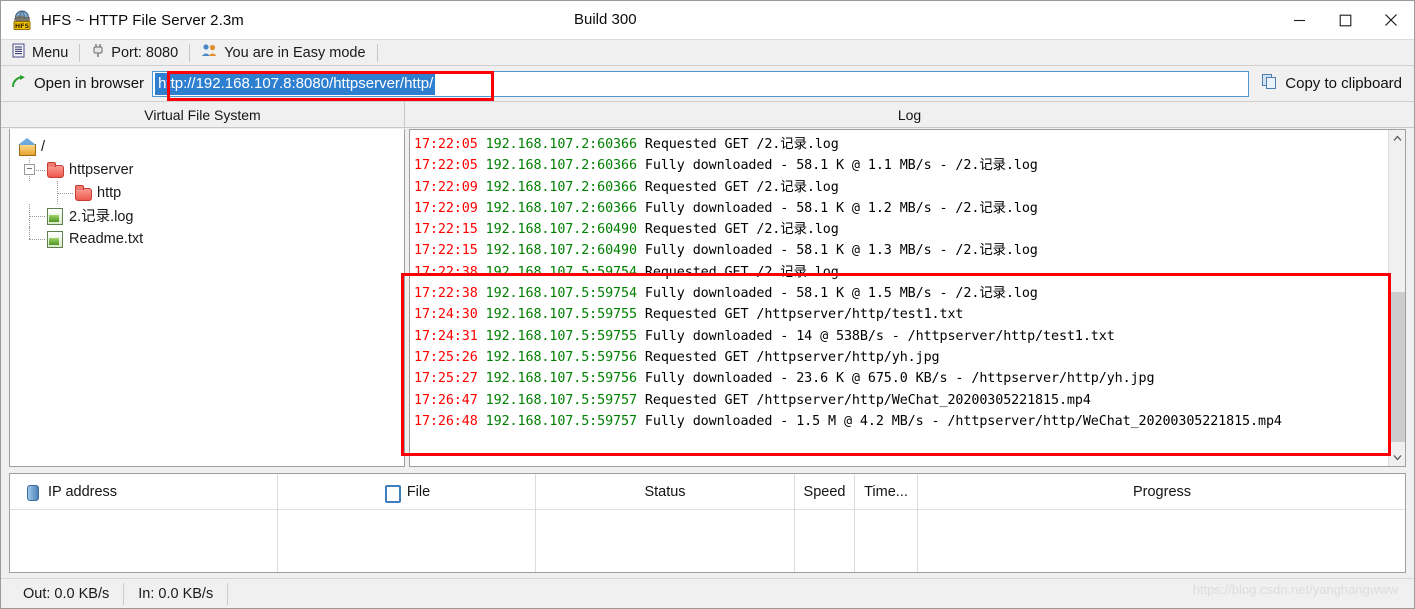  What do you see at coordinates (106, 238) in the screenshot?
I see `tree-node-label: Readme.txt` at bounding box center [106, 238].